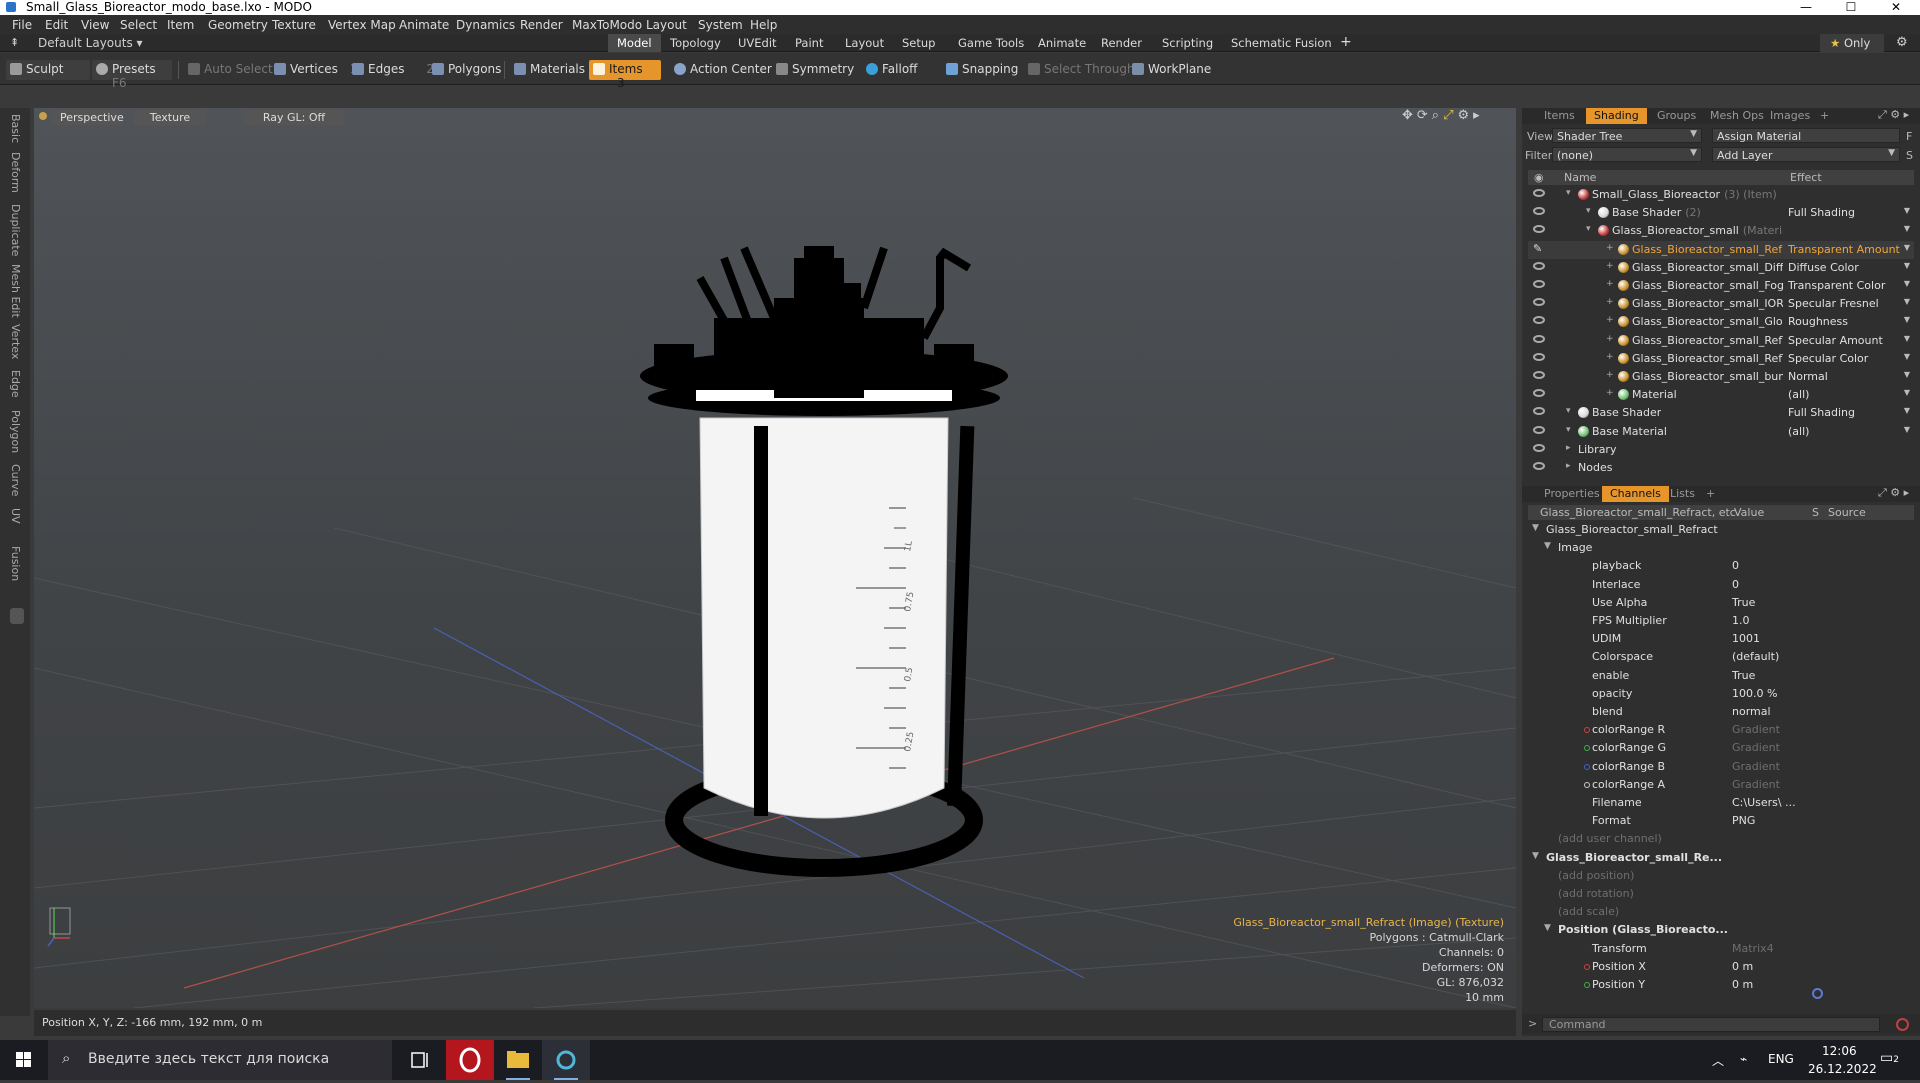 The height and width of the screenshot is (1083, 1920). Describe the element at coordinates (1346, 43) in the screenshot. I see `add-tab-button: +` at that location.